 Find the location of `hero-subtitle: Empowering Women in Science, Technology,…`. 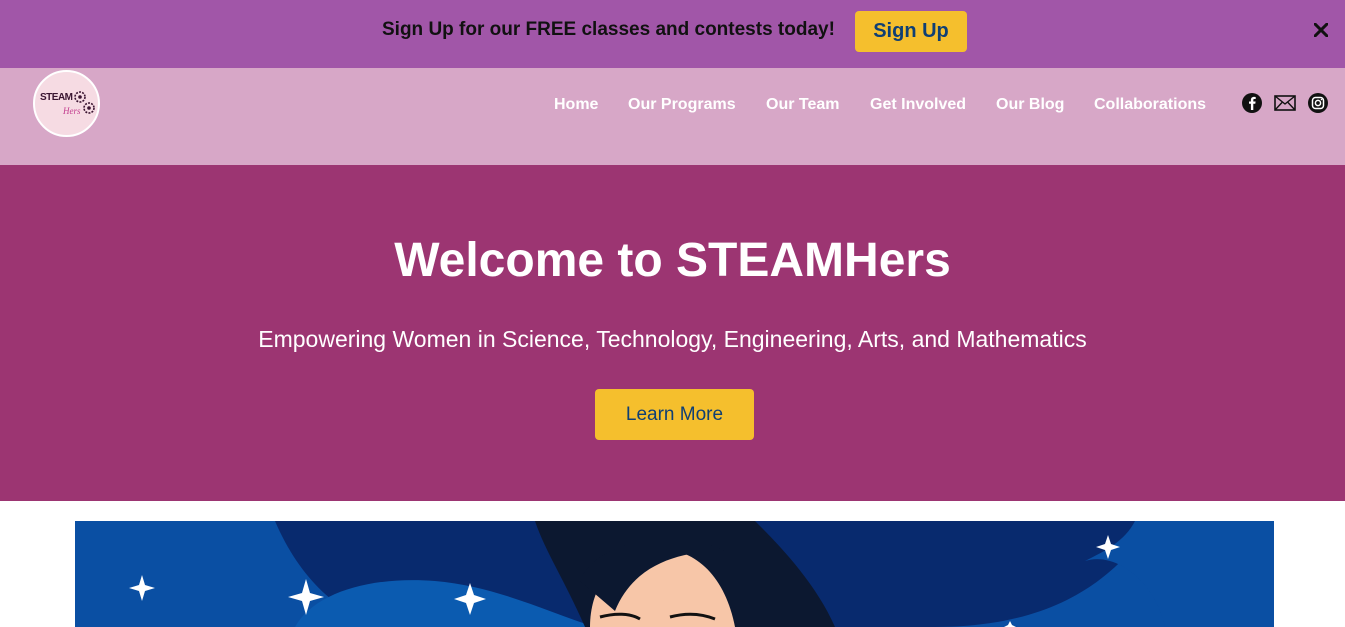

hero-subtitle: Empowering Women in Science, Technology,… is located at coordinates (672, 339).